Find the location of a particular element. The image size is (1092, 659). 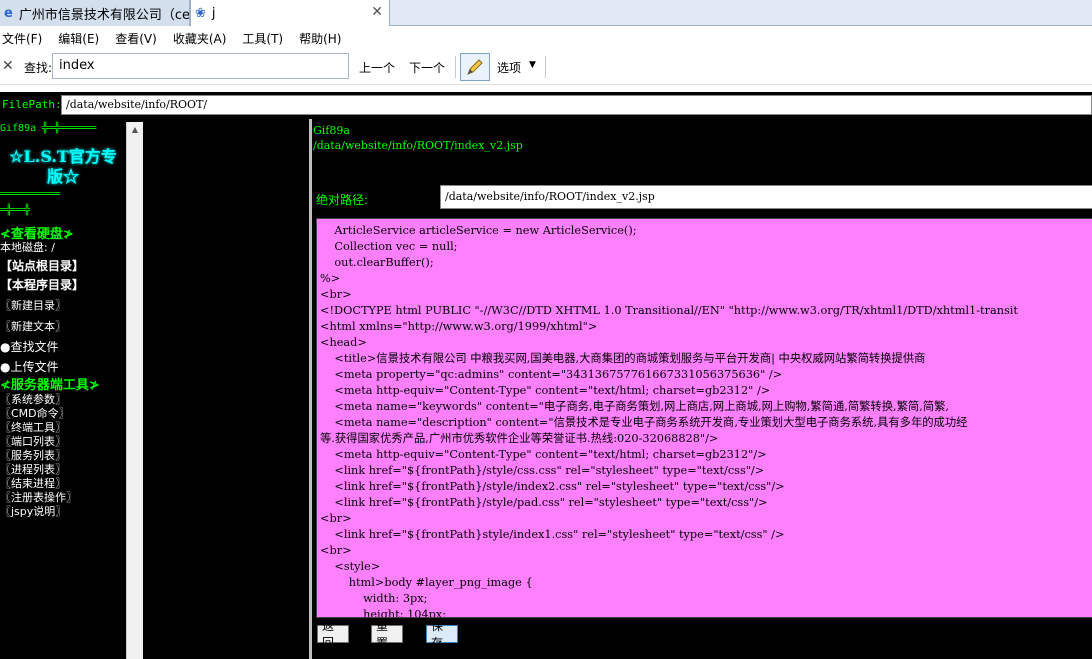

filepath-bar: FilePath: /data/website/info/ROOT/ is located at coordinates (546, 105).